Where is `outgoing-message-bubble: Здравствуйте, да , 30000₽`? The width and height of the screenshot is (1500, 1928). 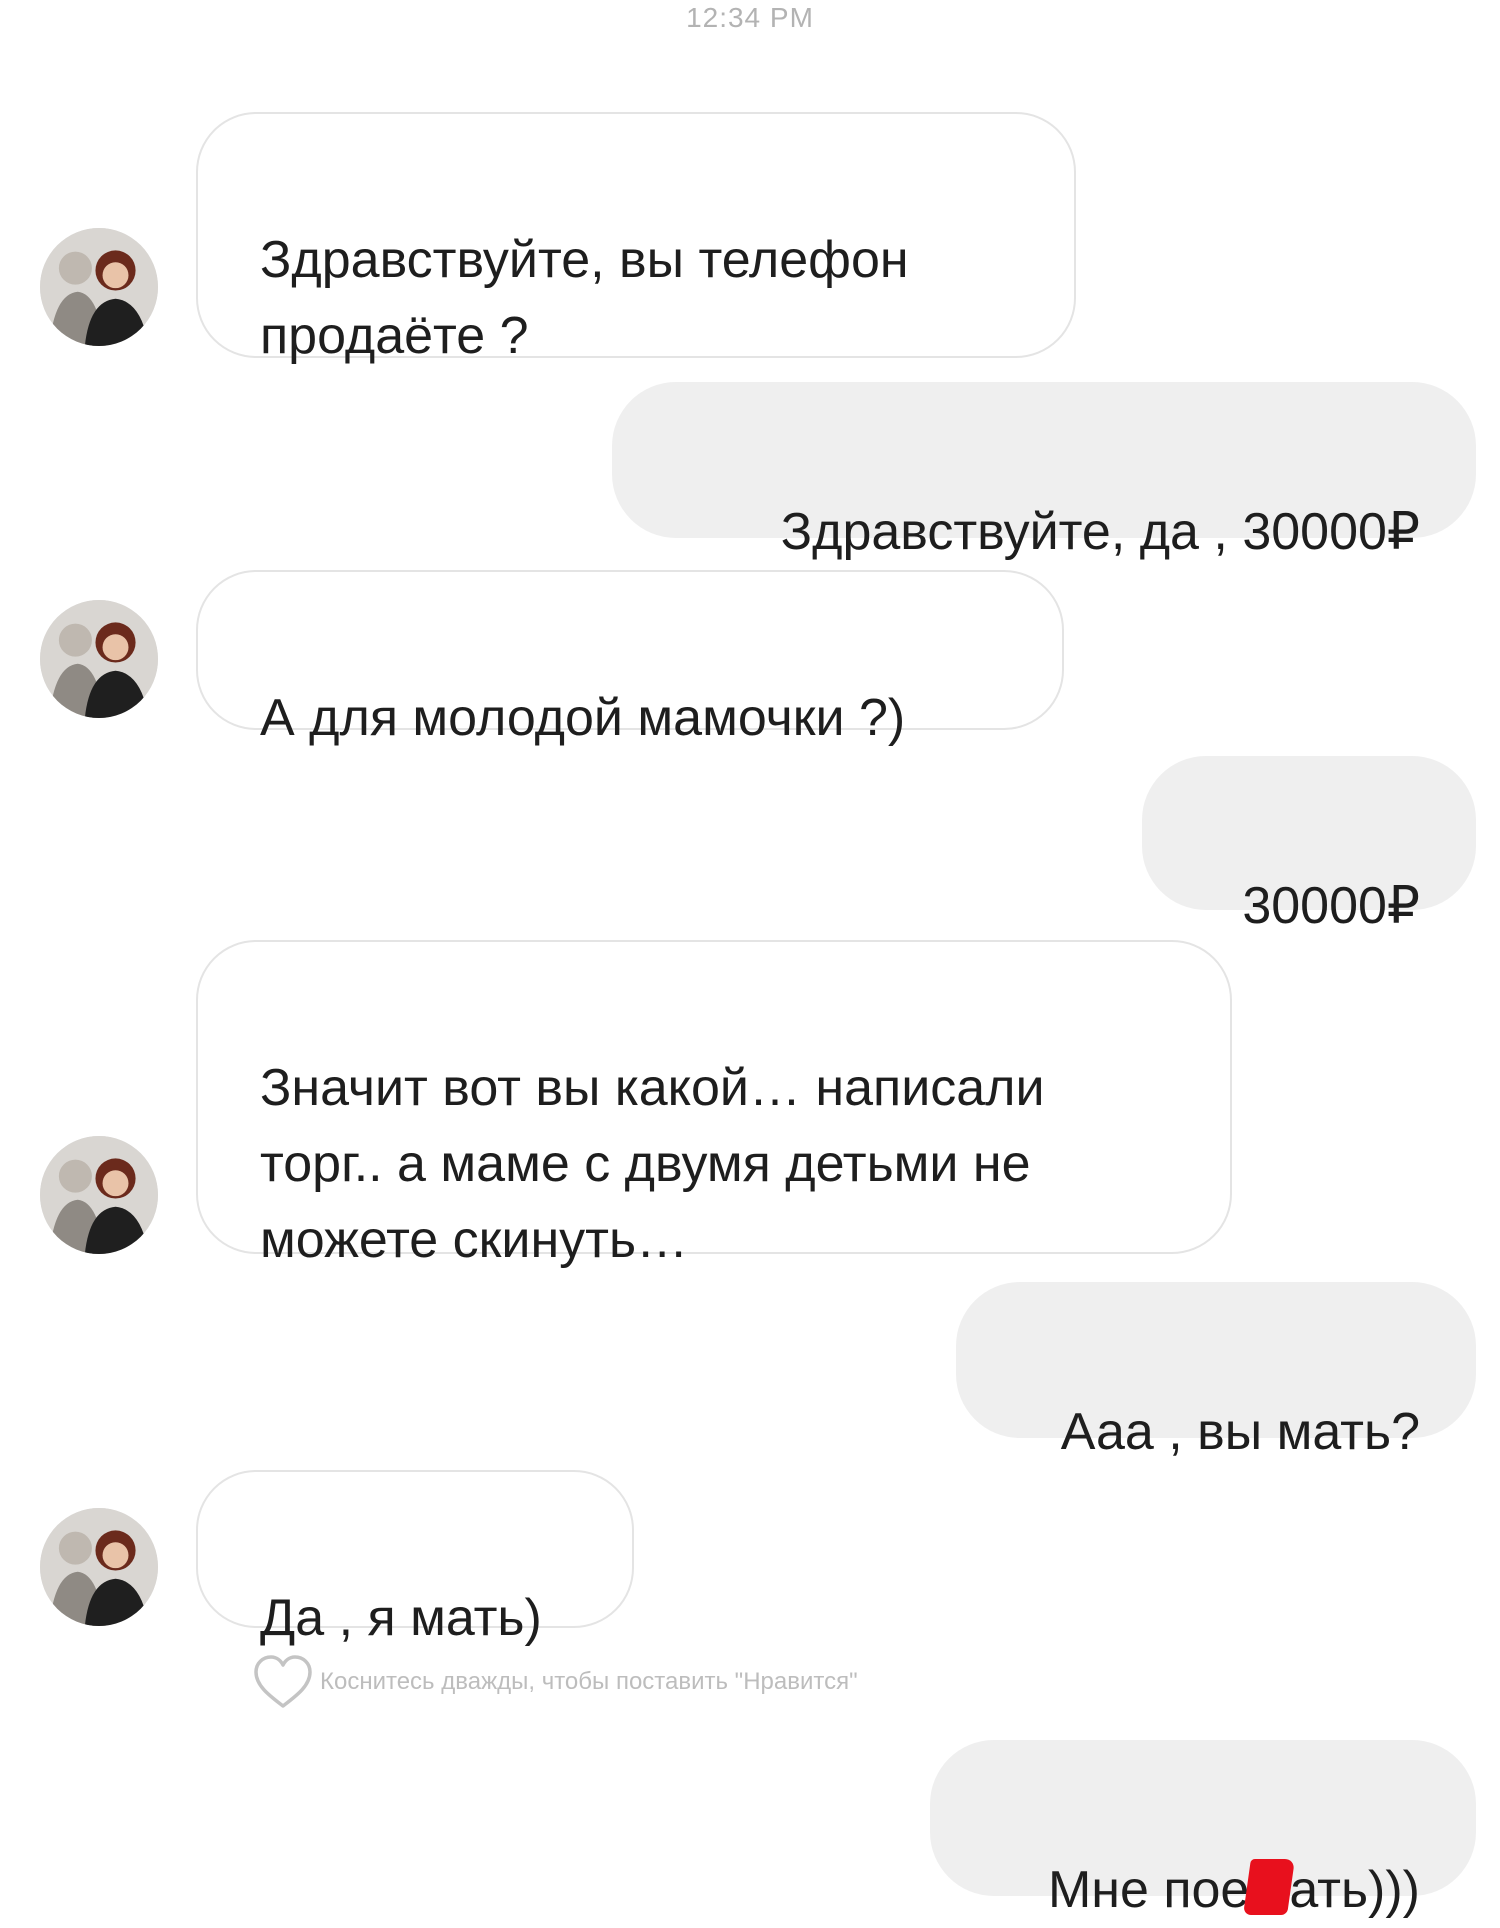
outgoing-message-bubble: Здравствуйте, да , 30000₽ is located at coordinates (1044, 471).